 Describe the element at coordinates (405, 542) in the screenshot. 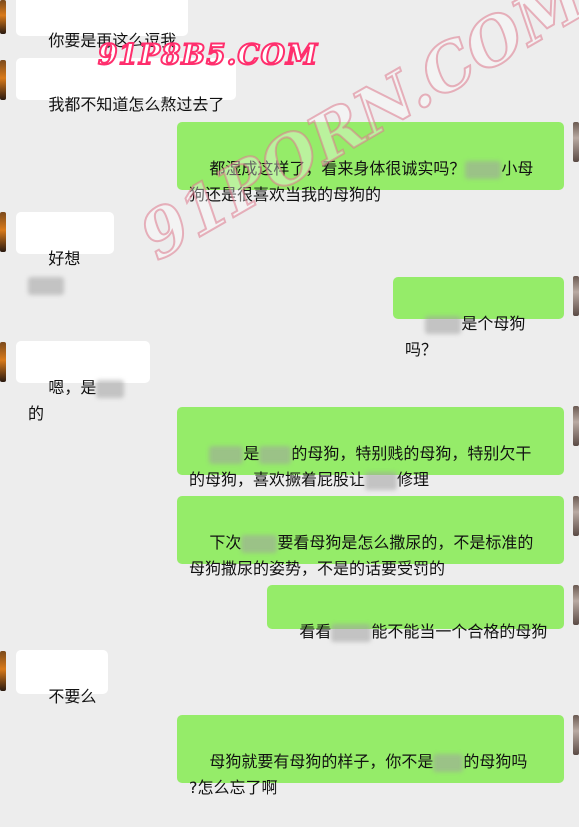

I see `message-text: 要看母狗是怎么撒尿的，不是标准的` at that location.